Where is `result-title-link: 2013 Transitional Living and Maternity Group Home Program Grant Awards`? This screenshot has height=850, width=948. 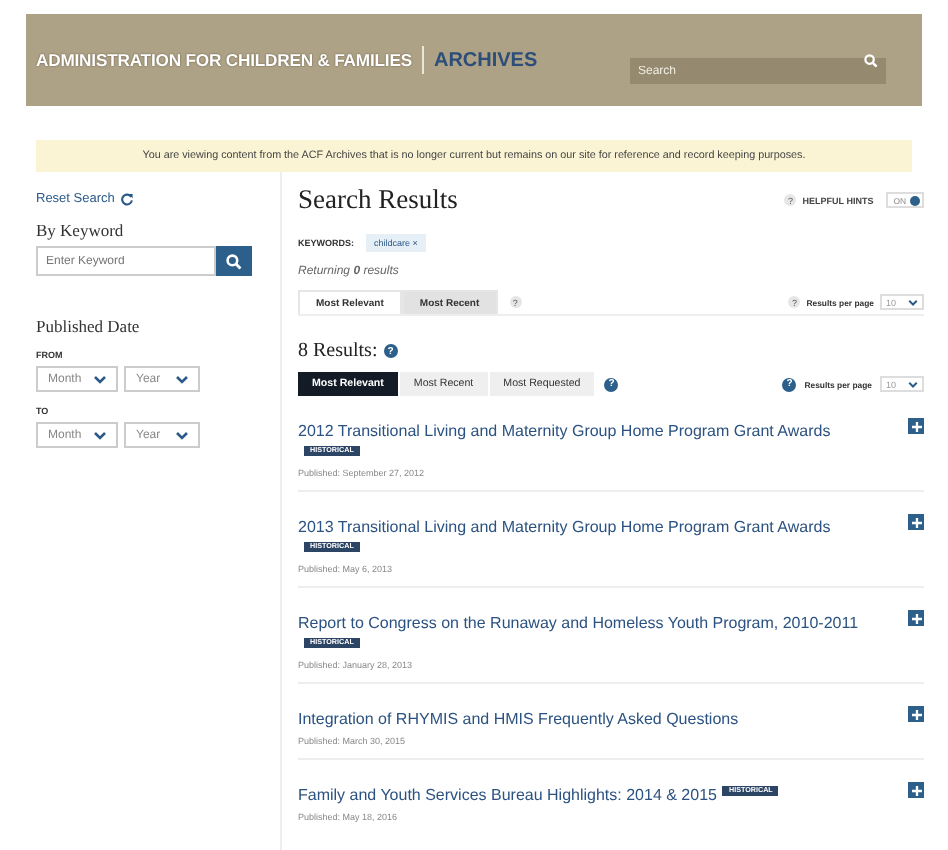 result-title-link: 2013 Transitional Living and Maternity Group Home Program Grant Awards is located at coordinates (564, 527).